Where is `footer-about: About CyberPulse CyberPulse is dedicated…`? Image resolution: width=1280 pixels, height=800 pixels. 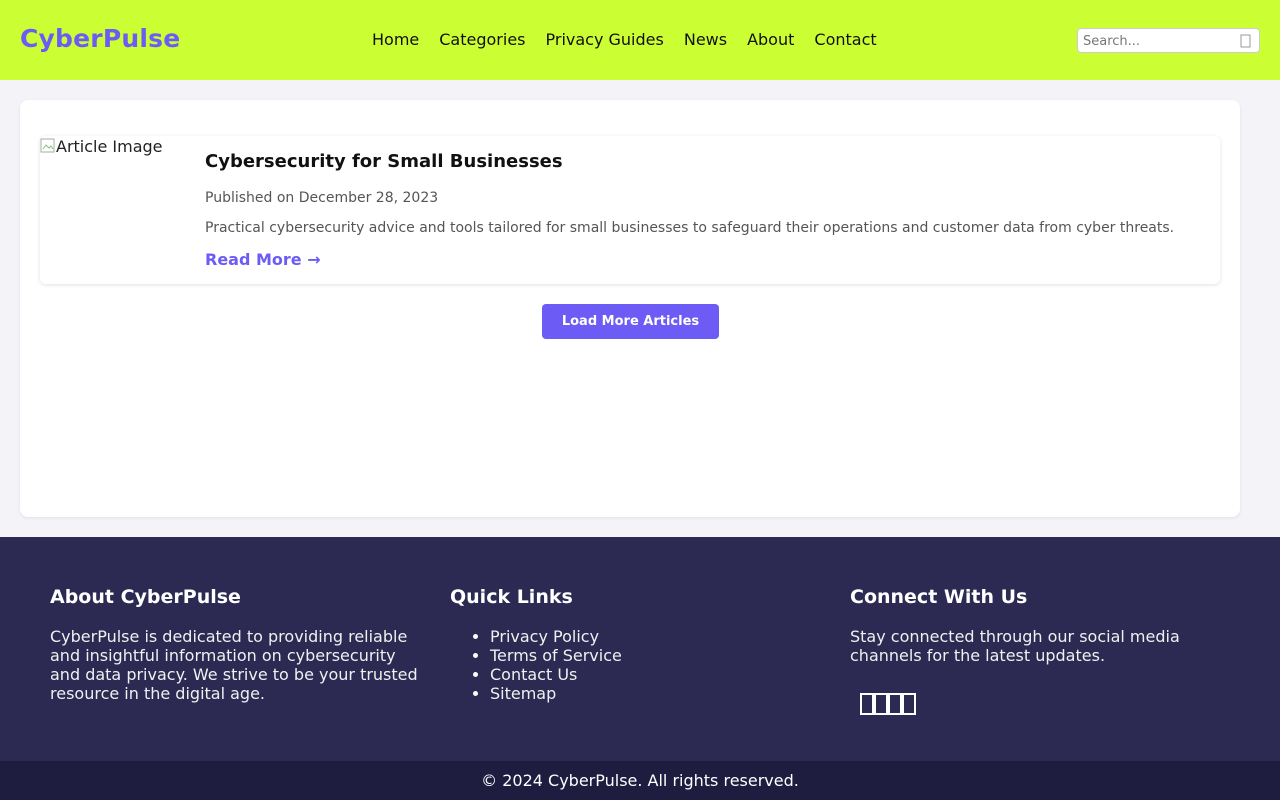
footer-about: About CyberPulse CyberPulse is dedicated… is located at coordinates (236, 644).